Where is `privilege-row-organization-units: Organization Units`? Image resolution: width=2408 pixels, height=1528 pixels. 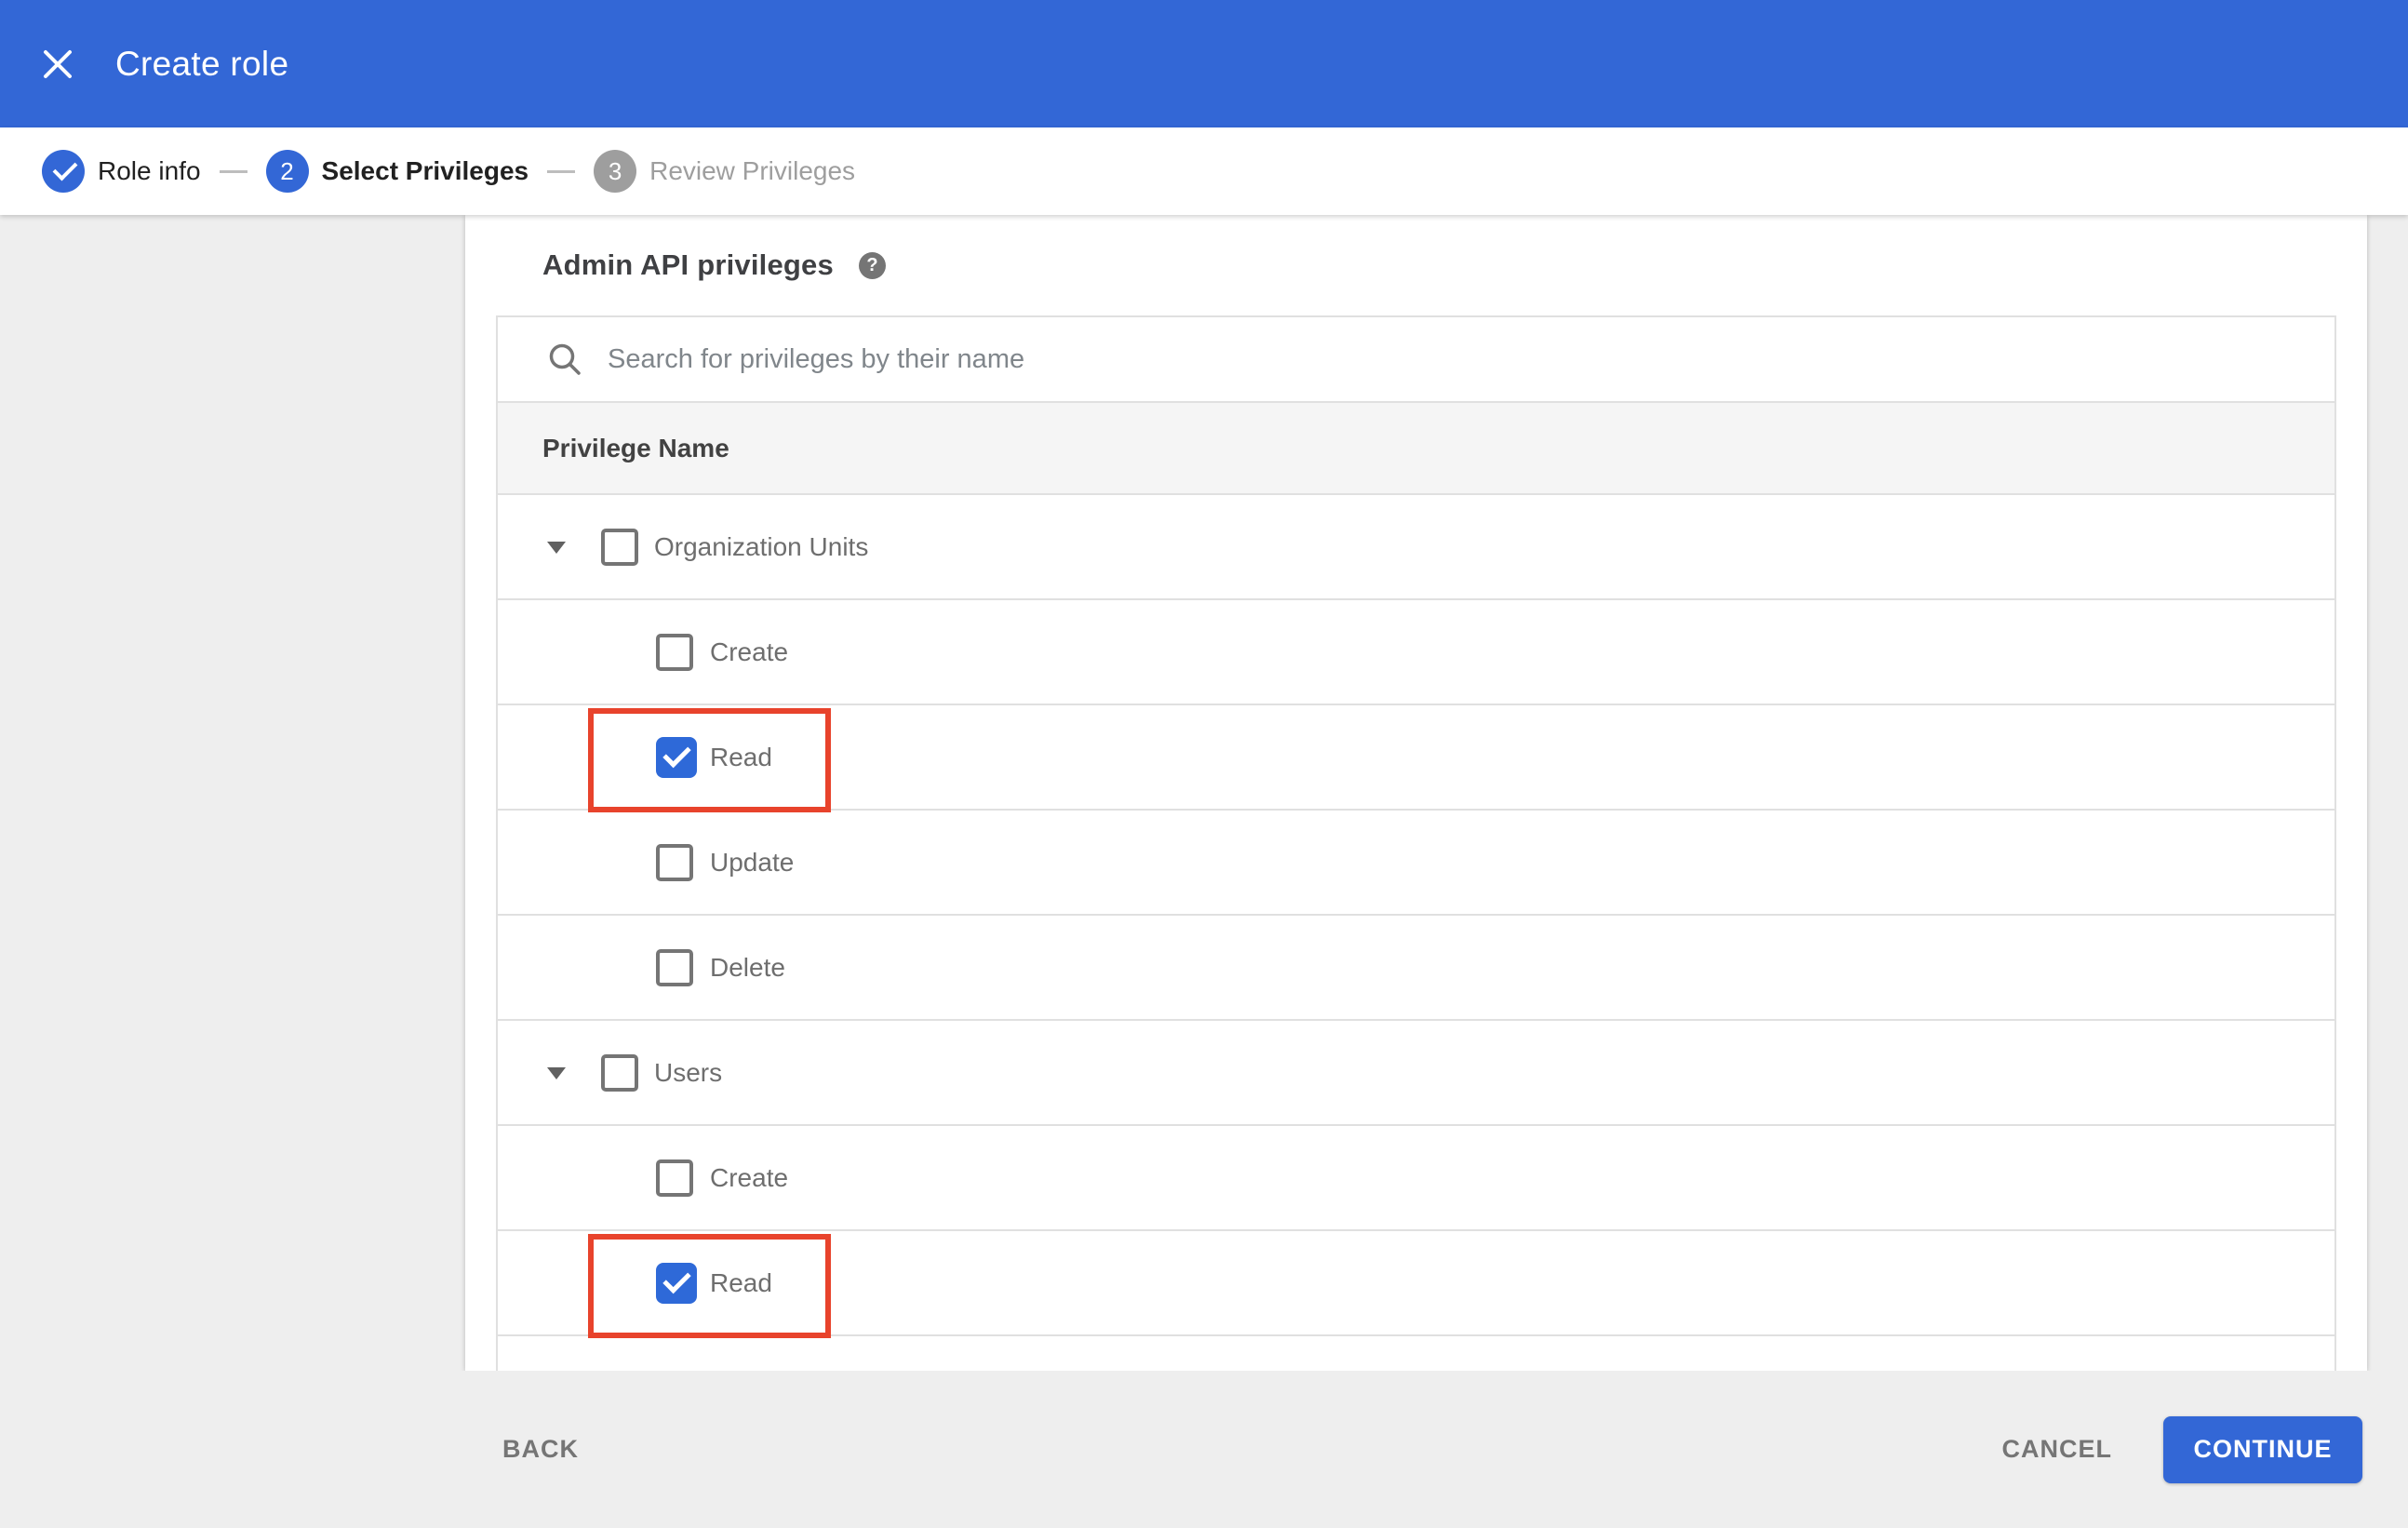 privilege-row-organization-units: Organization Units is located at coordinates (1416, 547).